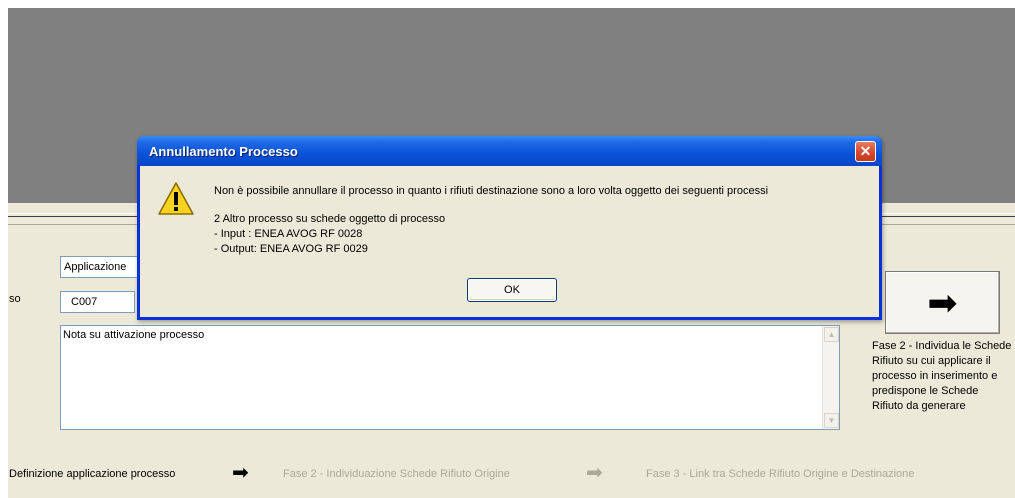 The height and width of the screenshot is (498, 1015). I want to click on application-field: Applicazione, so click(102, 267).